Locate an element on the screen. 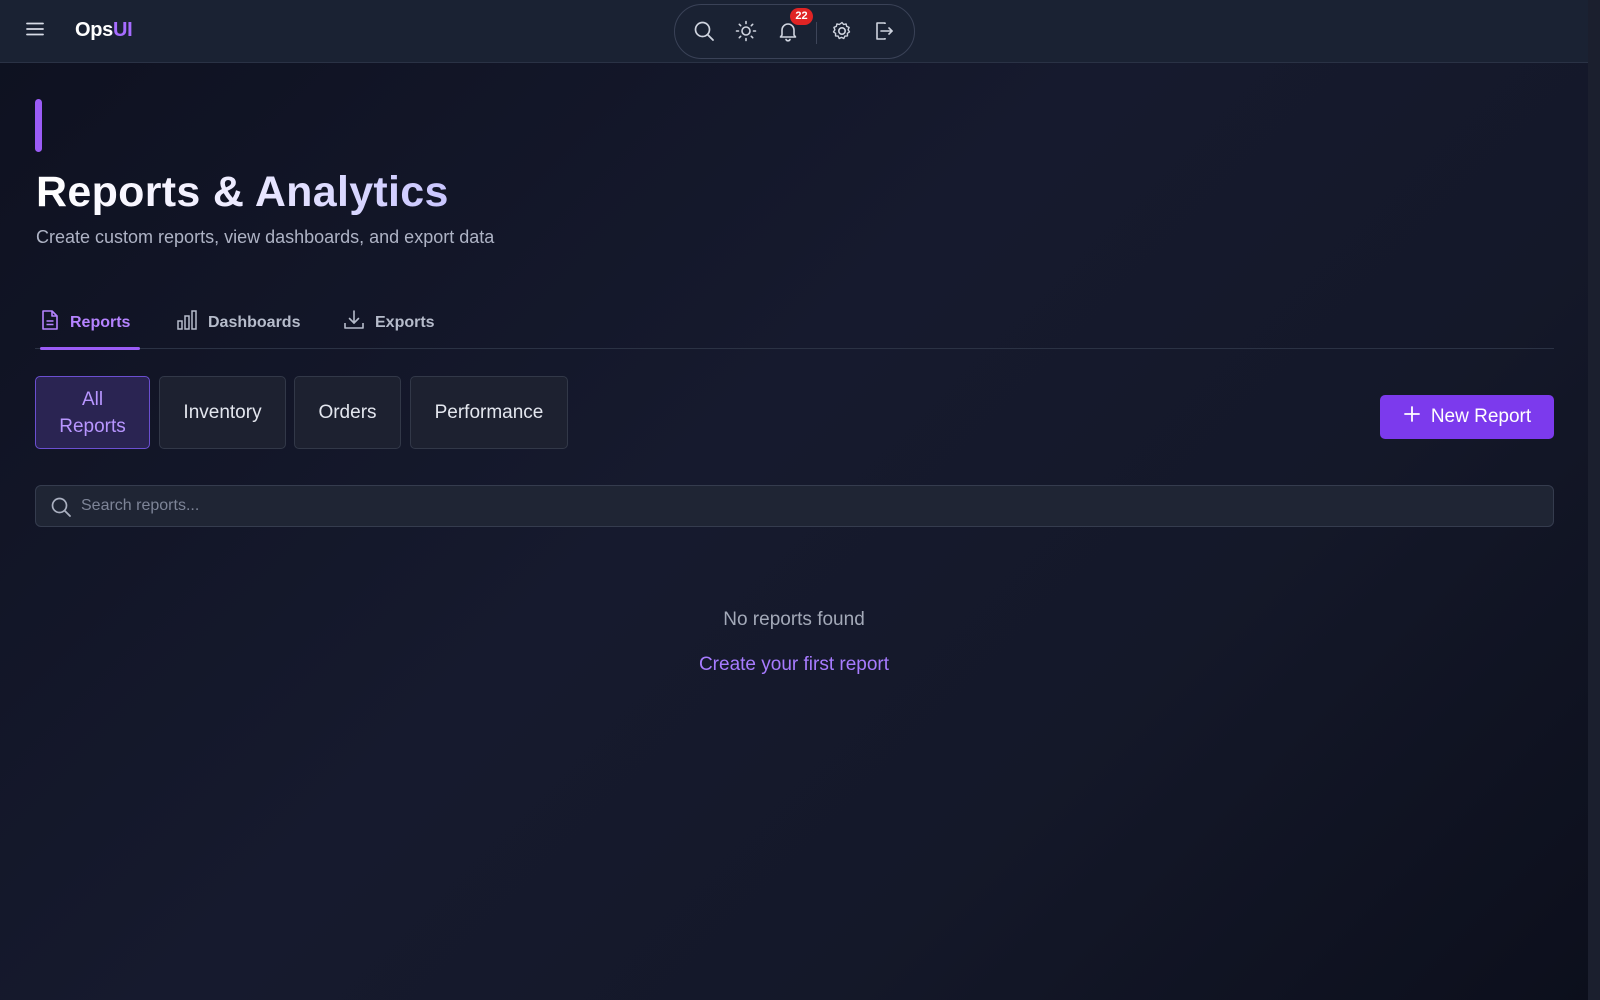 The image size is (1600, 1000). tab-dashboards: Dashboards is located at coordinates (238, 322).